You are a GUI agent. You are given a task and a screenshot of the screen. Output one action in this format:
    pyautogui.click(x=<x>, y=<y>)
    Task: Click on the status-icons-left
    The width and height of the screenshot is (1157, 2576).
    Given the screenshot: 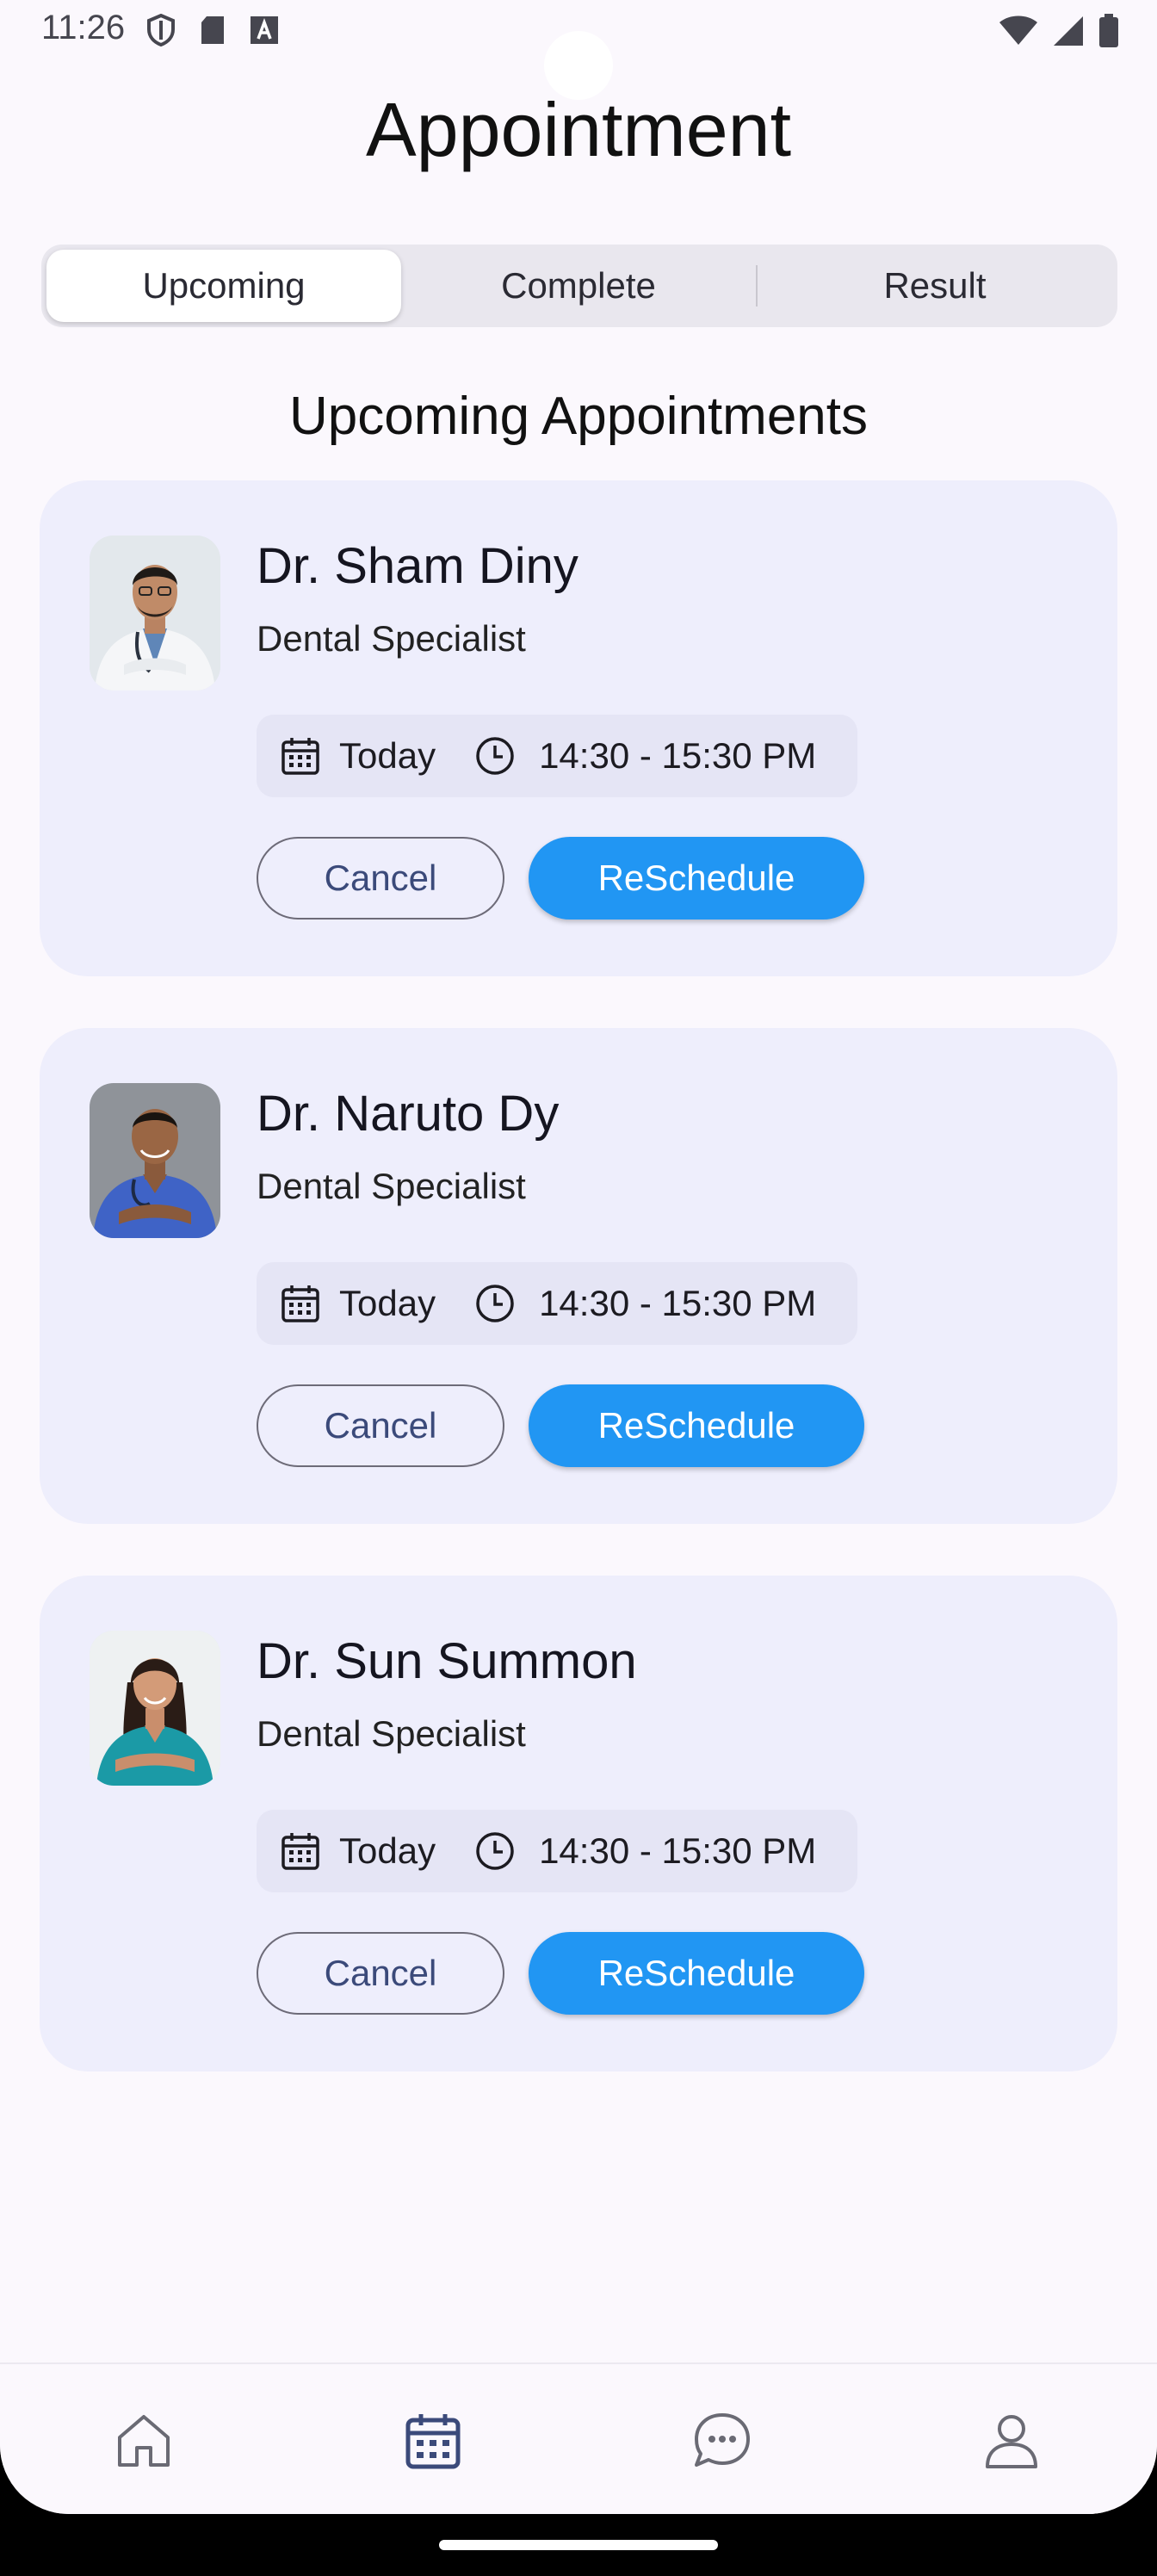 What is the action you would take?
    pyautogui.click(x=213, y=30)
    